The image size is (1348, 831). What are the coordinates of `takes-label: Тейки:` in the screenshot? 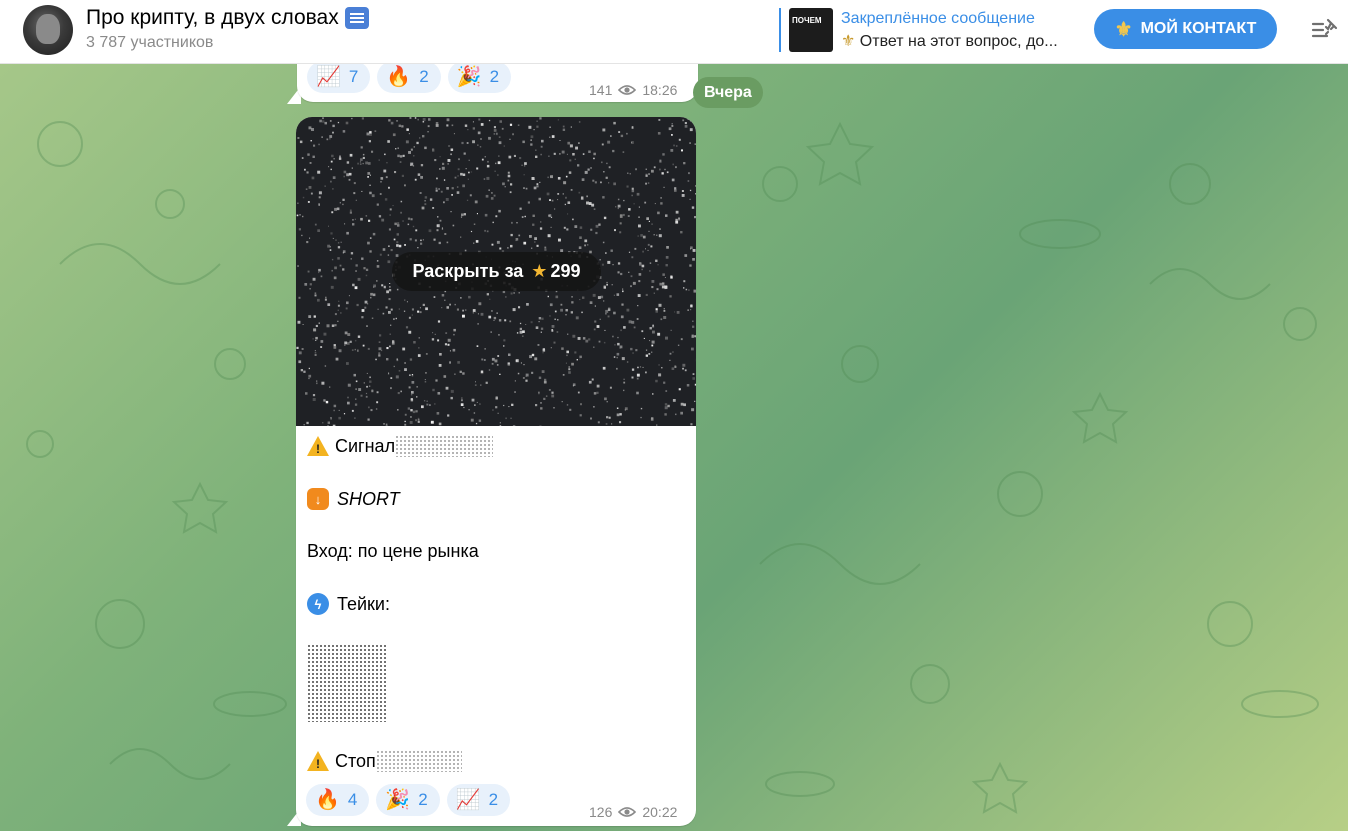 It's located at (363, 603).